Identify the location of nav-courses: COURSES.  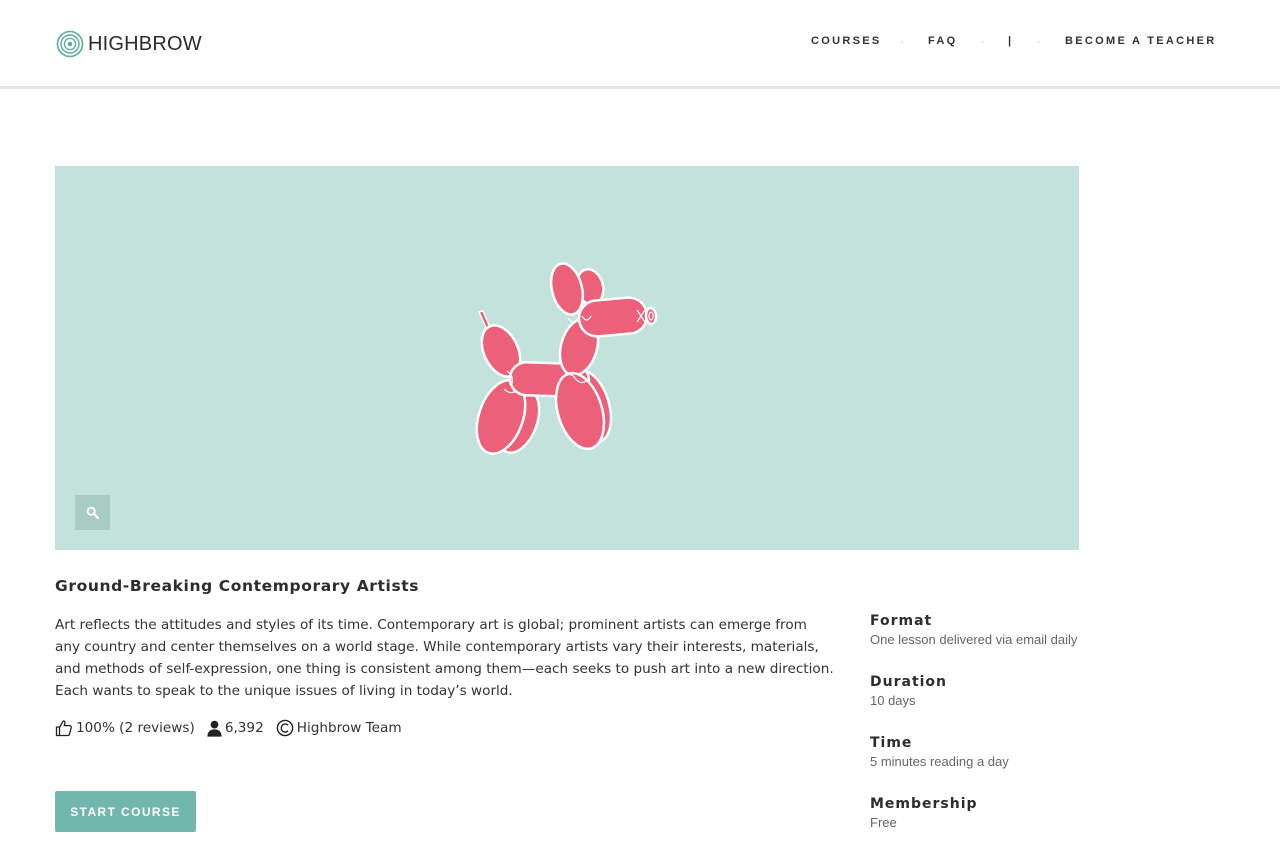
(846, 41).